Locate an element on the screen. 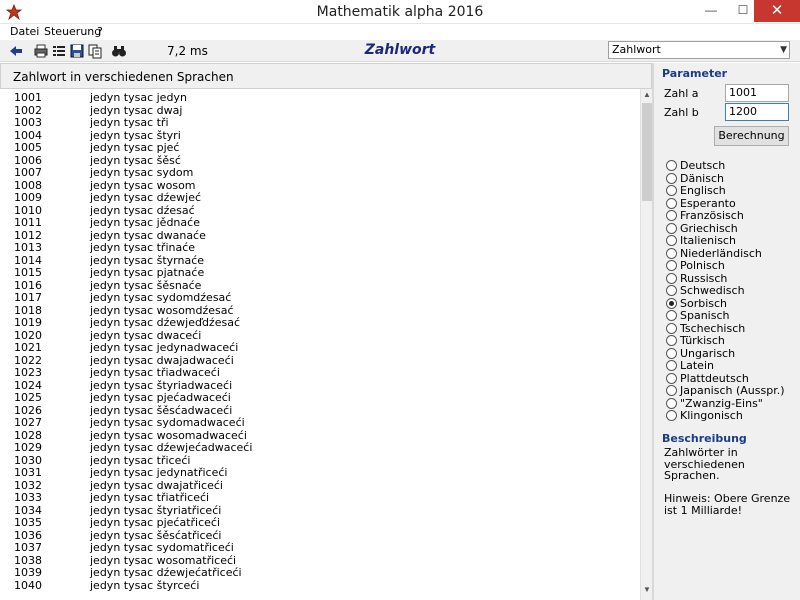 The width and height of the screenshot is (800, 600). language-radio: Italienisch is located at coordinates (731, 240).